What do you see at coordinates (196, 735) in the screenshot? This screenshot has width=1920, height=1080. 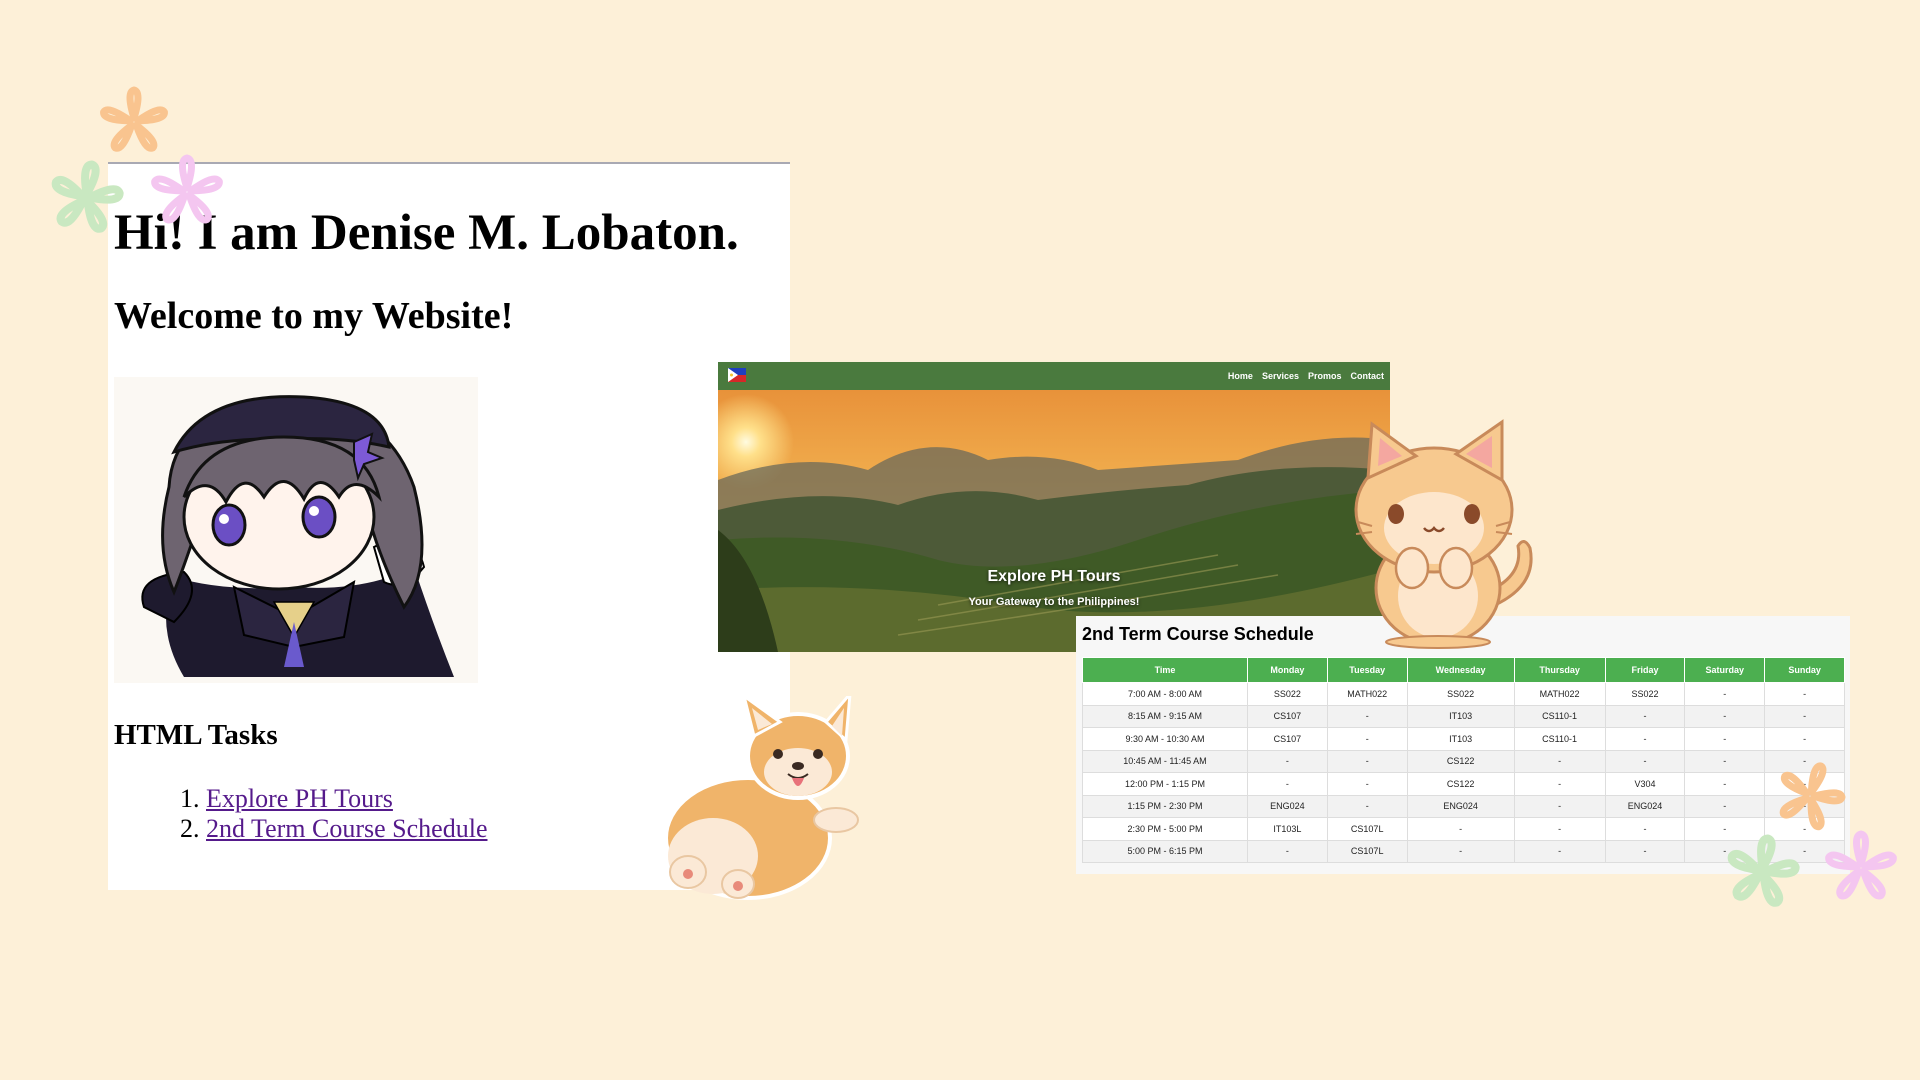 I see `tasks-heading: HTML Tasks` at bounding box center [196, 735].